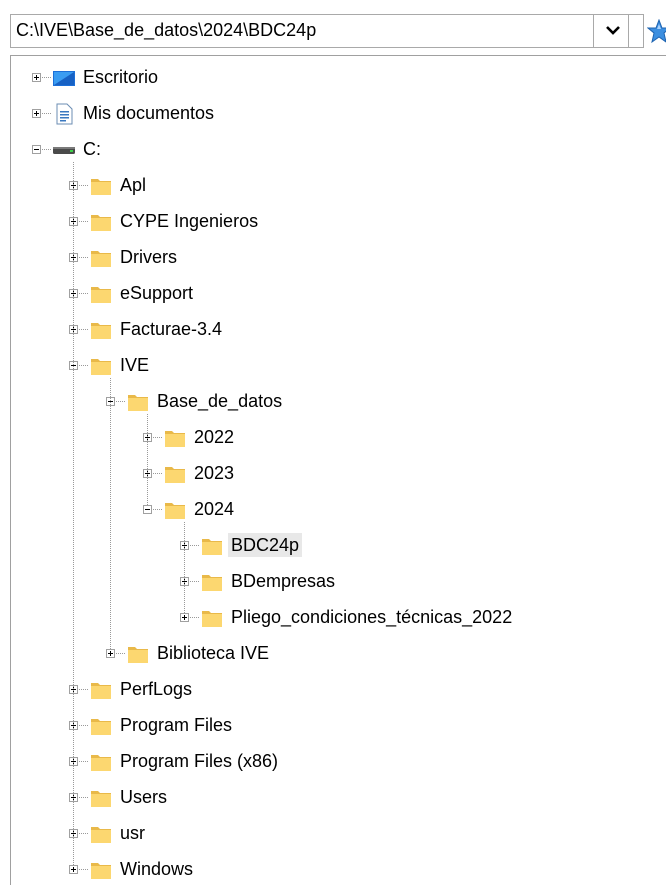 The width and height of the screenshot is (666, 888). I want to click on desktop-icon, so click(64, 78).